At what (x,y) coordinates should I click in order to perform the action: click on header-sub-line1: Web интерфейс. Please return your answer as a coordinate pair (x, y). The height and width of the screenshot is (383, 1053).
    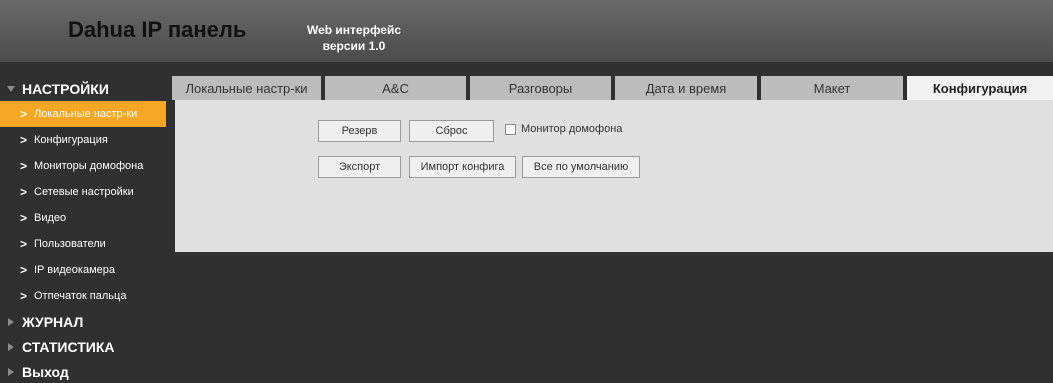
    Looking at the image, I should click on (354, 30).